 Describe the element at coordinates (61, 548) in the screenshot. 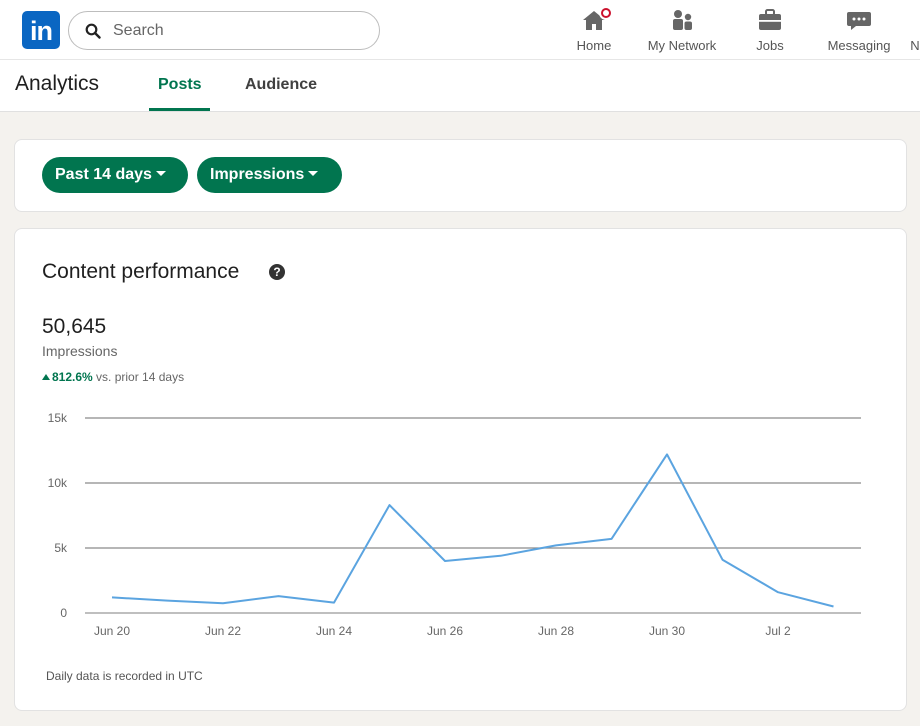

I see `y-tick-label: 5k` at that location.